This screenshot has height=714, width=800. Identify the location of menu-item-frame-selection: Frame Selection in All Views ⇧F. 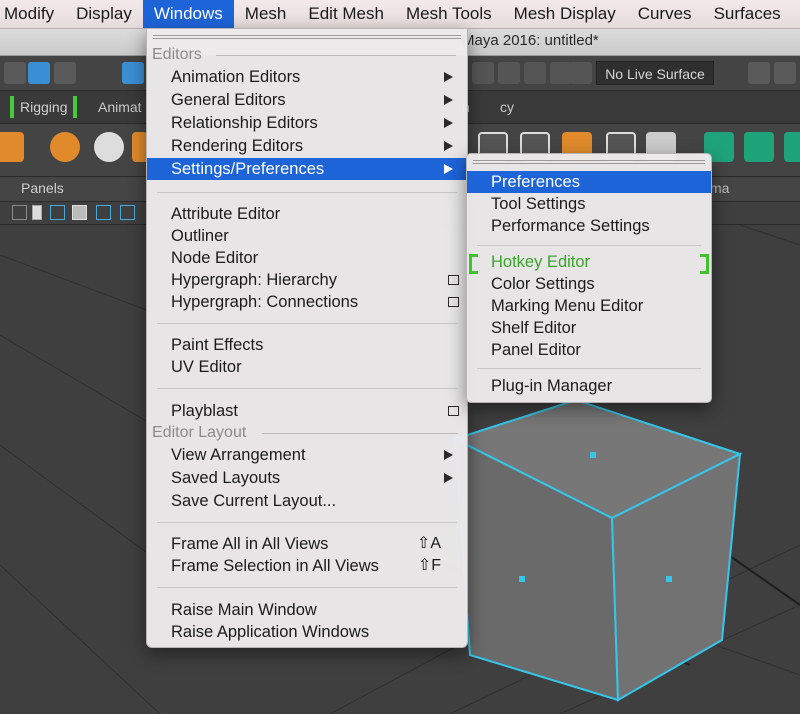
(307, 566).